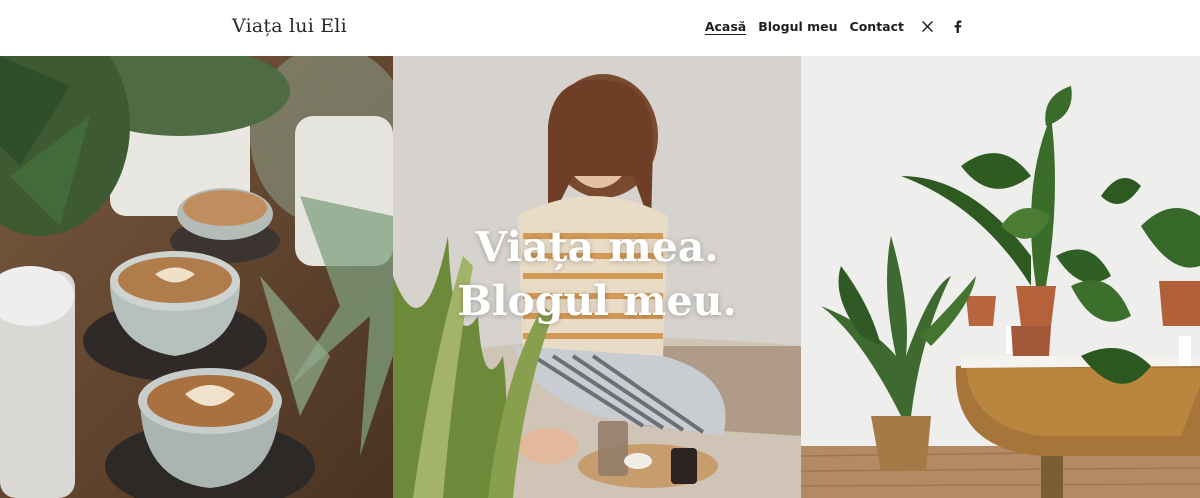 This screenshot has height=498, width=1200. I want to click on nav-link-blog: Blogul meu, so click(797, 26).